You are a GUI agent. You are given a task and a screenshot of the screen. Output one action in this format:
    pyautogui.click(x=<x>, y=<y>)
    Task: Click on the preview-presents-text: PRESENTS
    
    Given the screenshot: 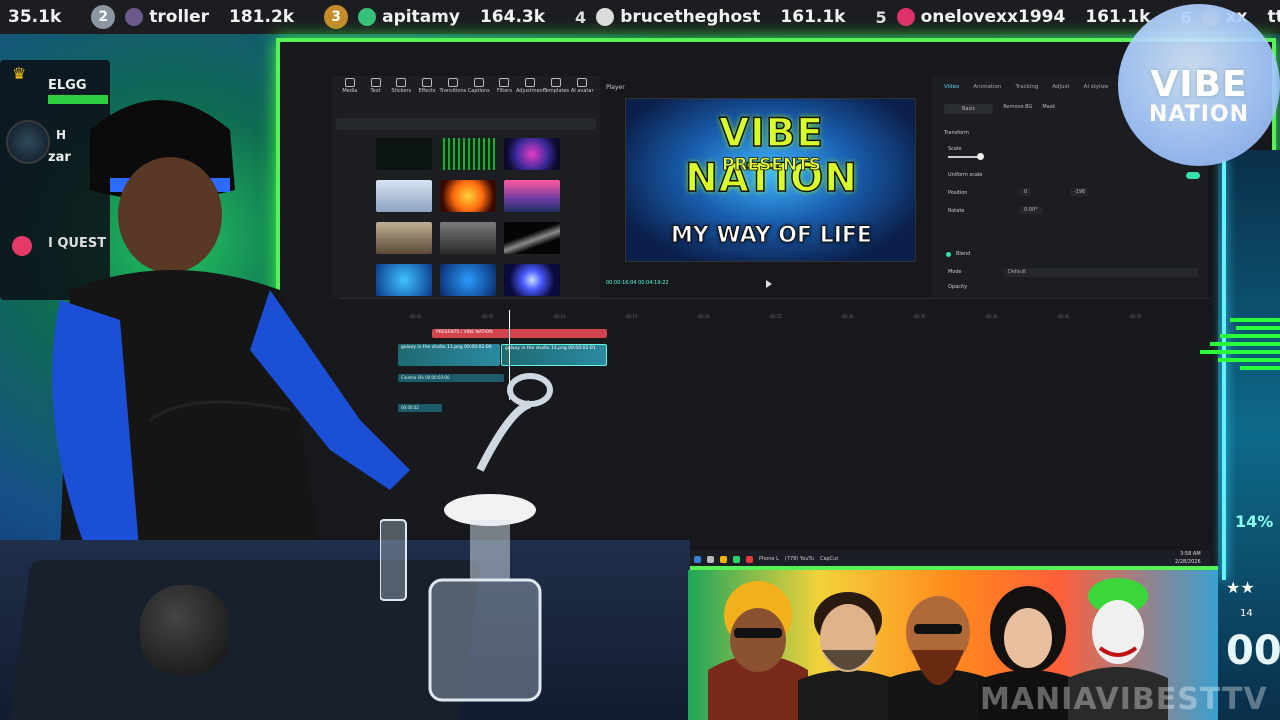 What is the action you would take?
    pyautogui.click(x=771, y=165)
    